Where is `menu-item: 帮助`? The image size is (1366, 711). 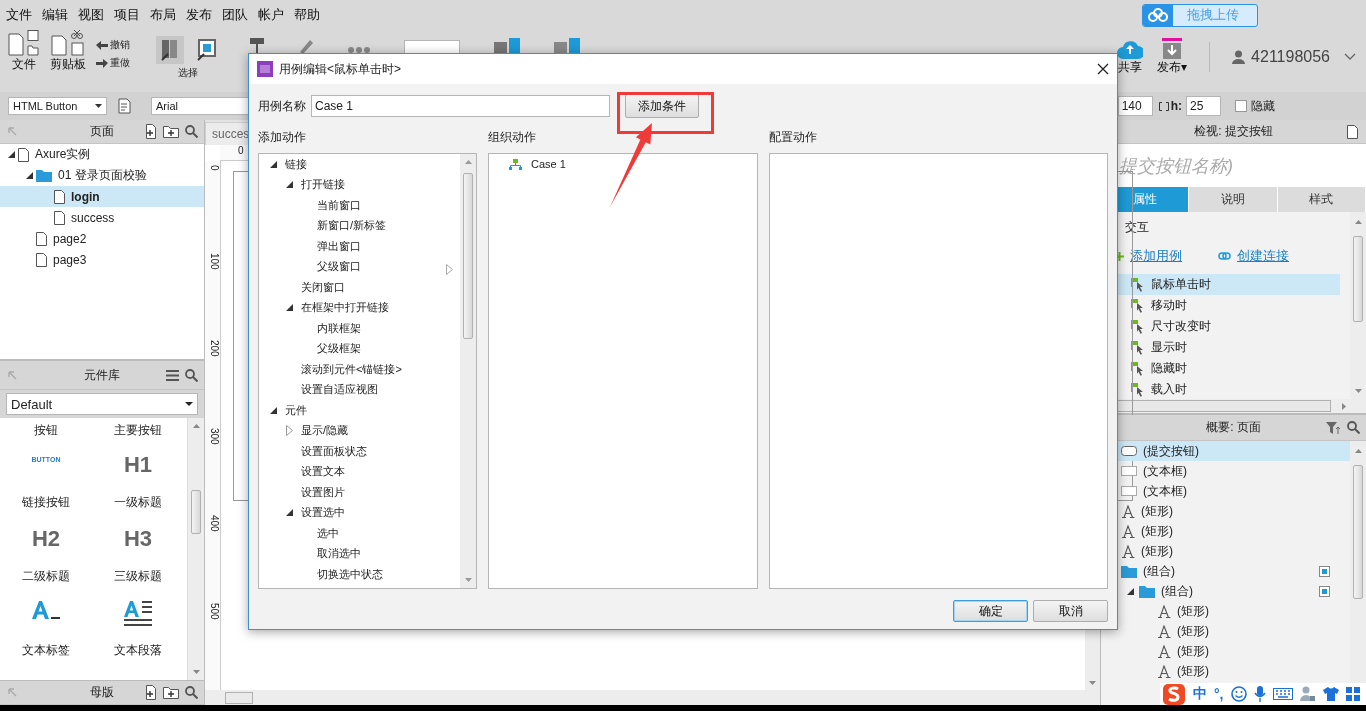
menu-item: 帮助 is located at coordinates (307, 15).